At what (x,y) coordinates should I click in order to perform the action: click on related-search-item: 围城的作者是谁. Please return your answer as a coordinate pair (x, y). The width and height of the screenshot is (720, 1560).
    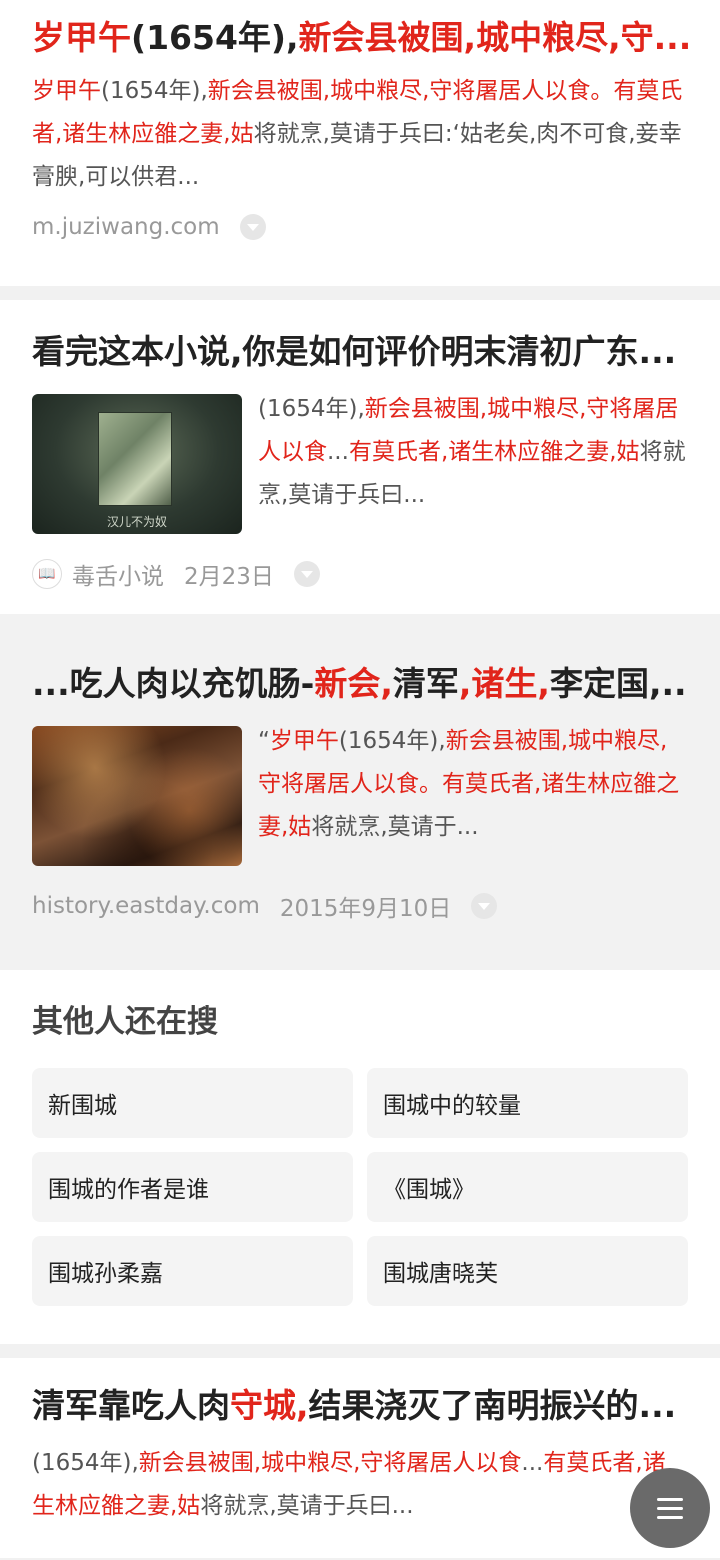
    Looking at the image, I should click on (192, 1187).